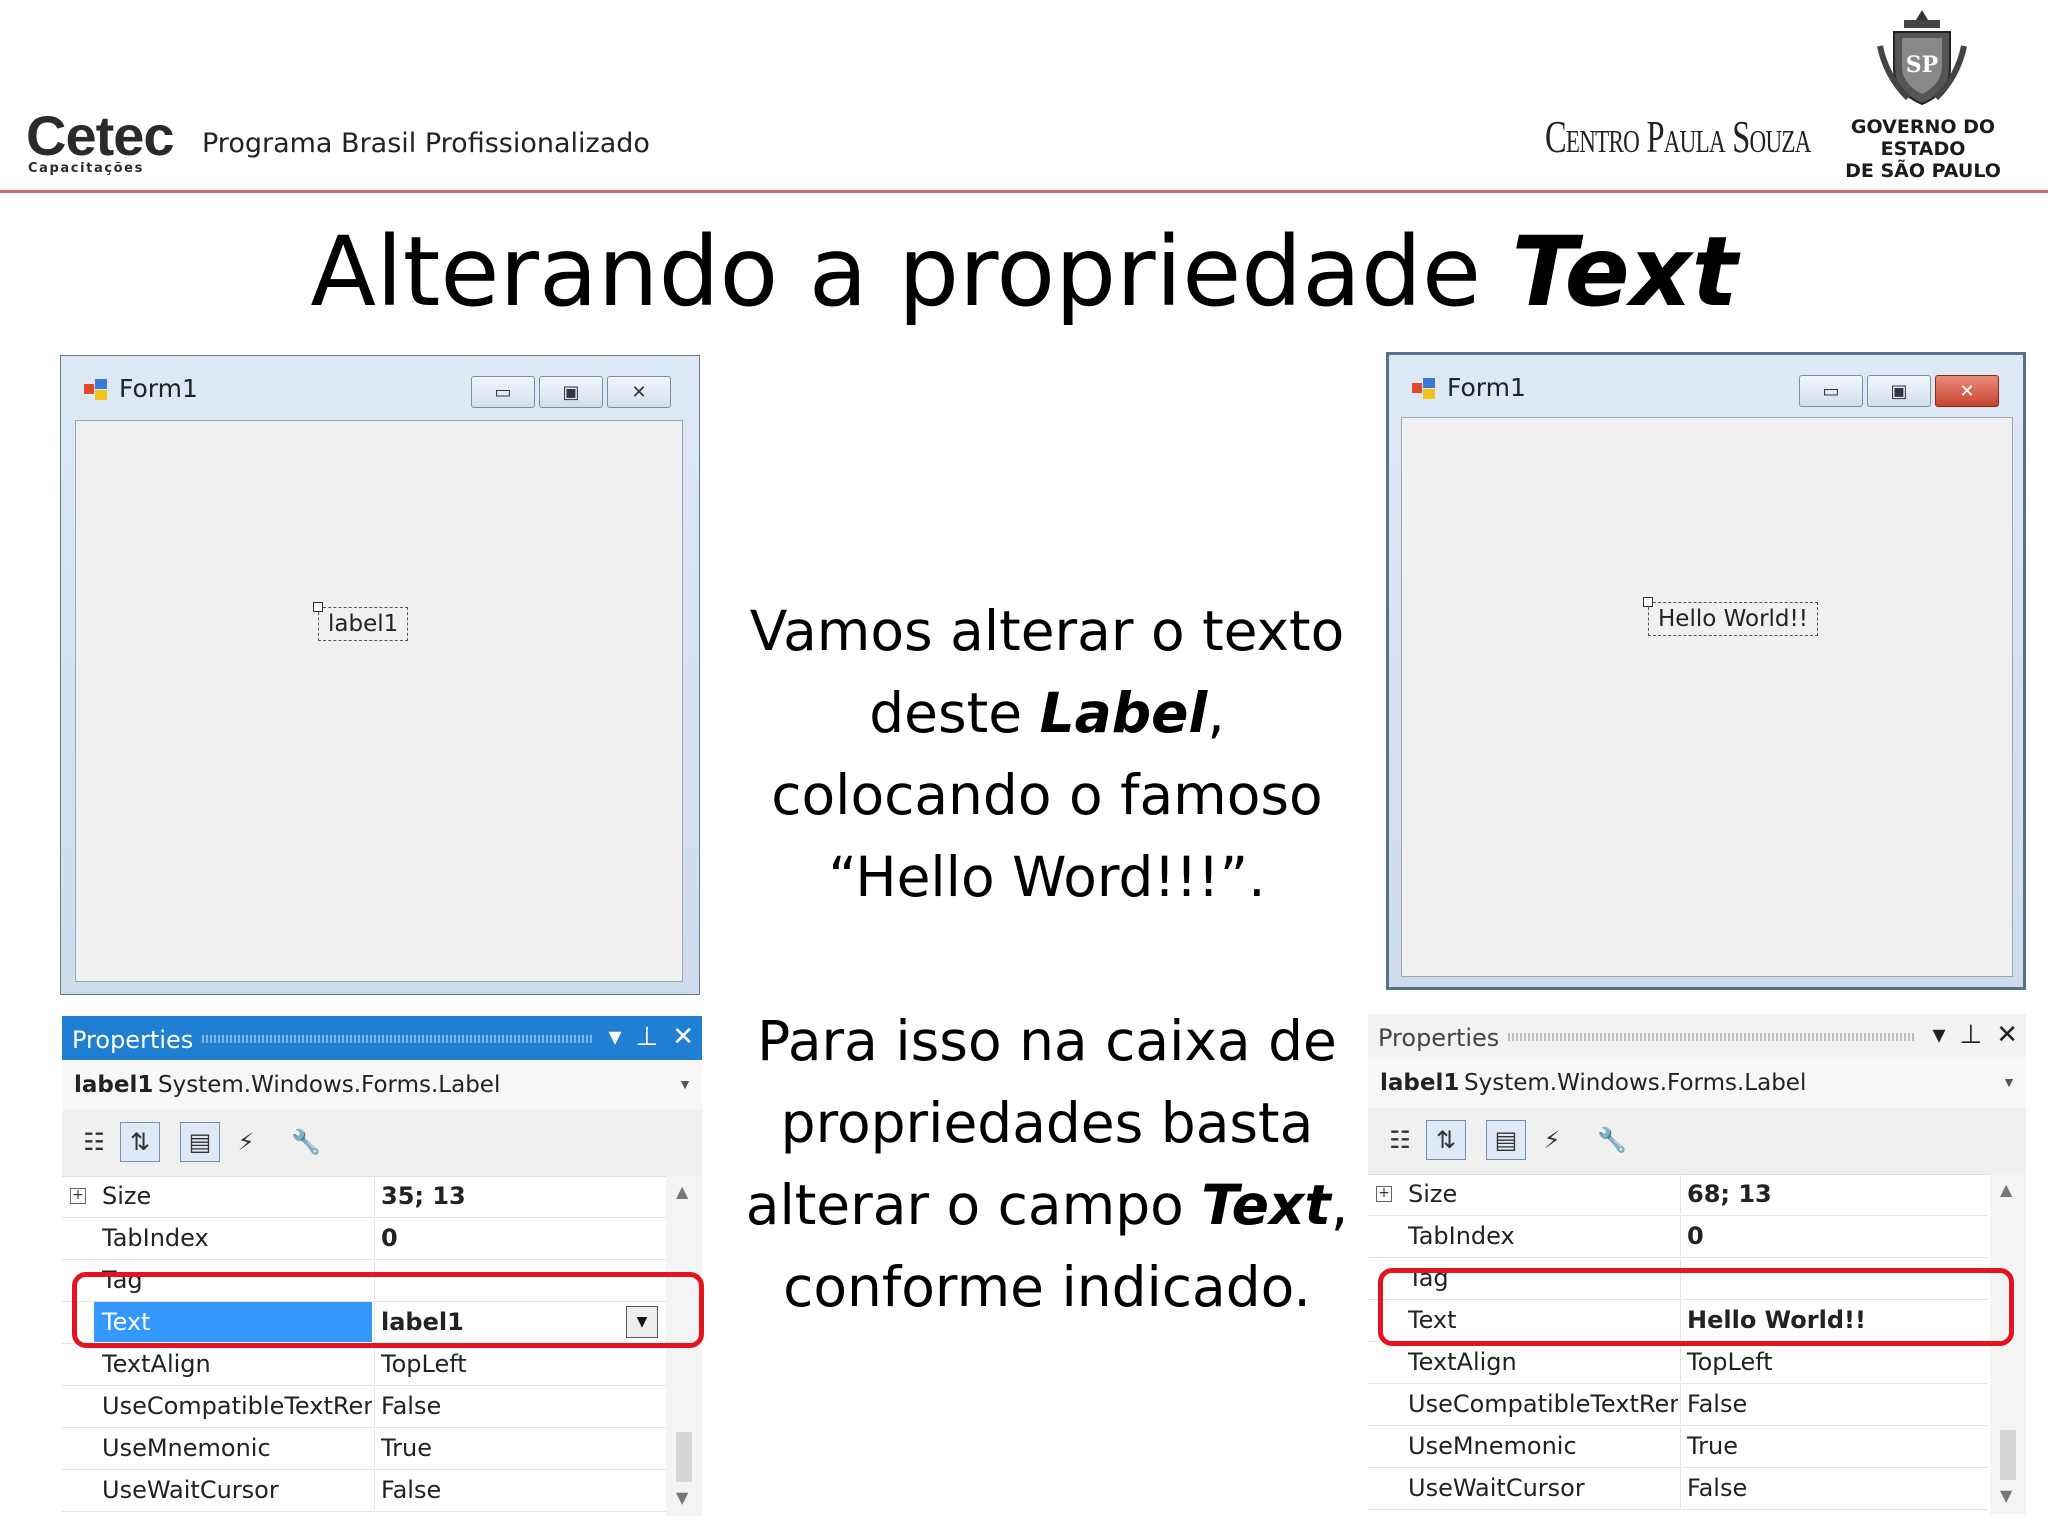 Image resolution: width=2048 pixels, height=1536 pixels. Describe the element at coordinates (364, 1197) in the screenshot. I see `property-row-size: + Size 35; 13` at that location.